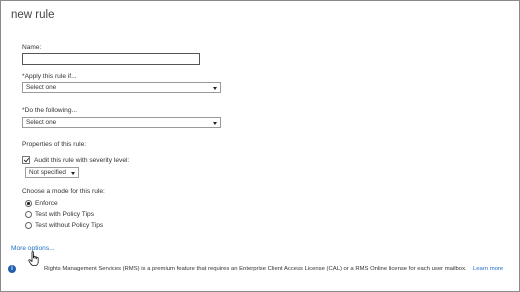 The width and height of the screenshot is (520, 292). What do you see at coordinates (41, 122) in the screenshot?
I see `do-following-select-value: Select one` at bounding box center [41, 122].